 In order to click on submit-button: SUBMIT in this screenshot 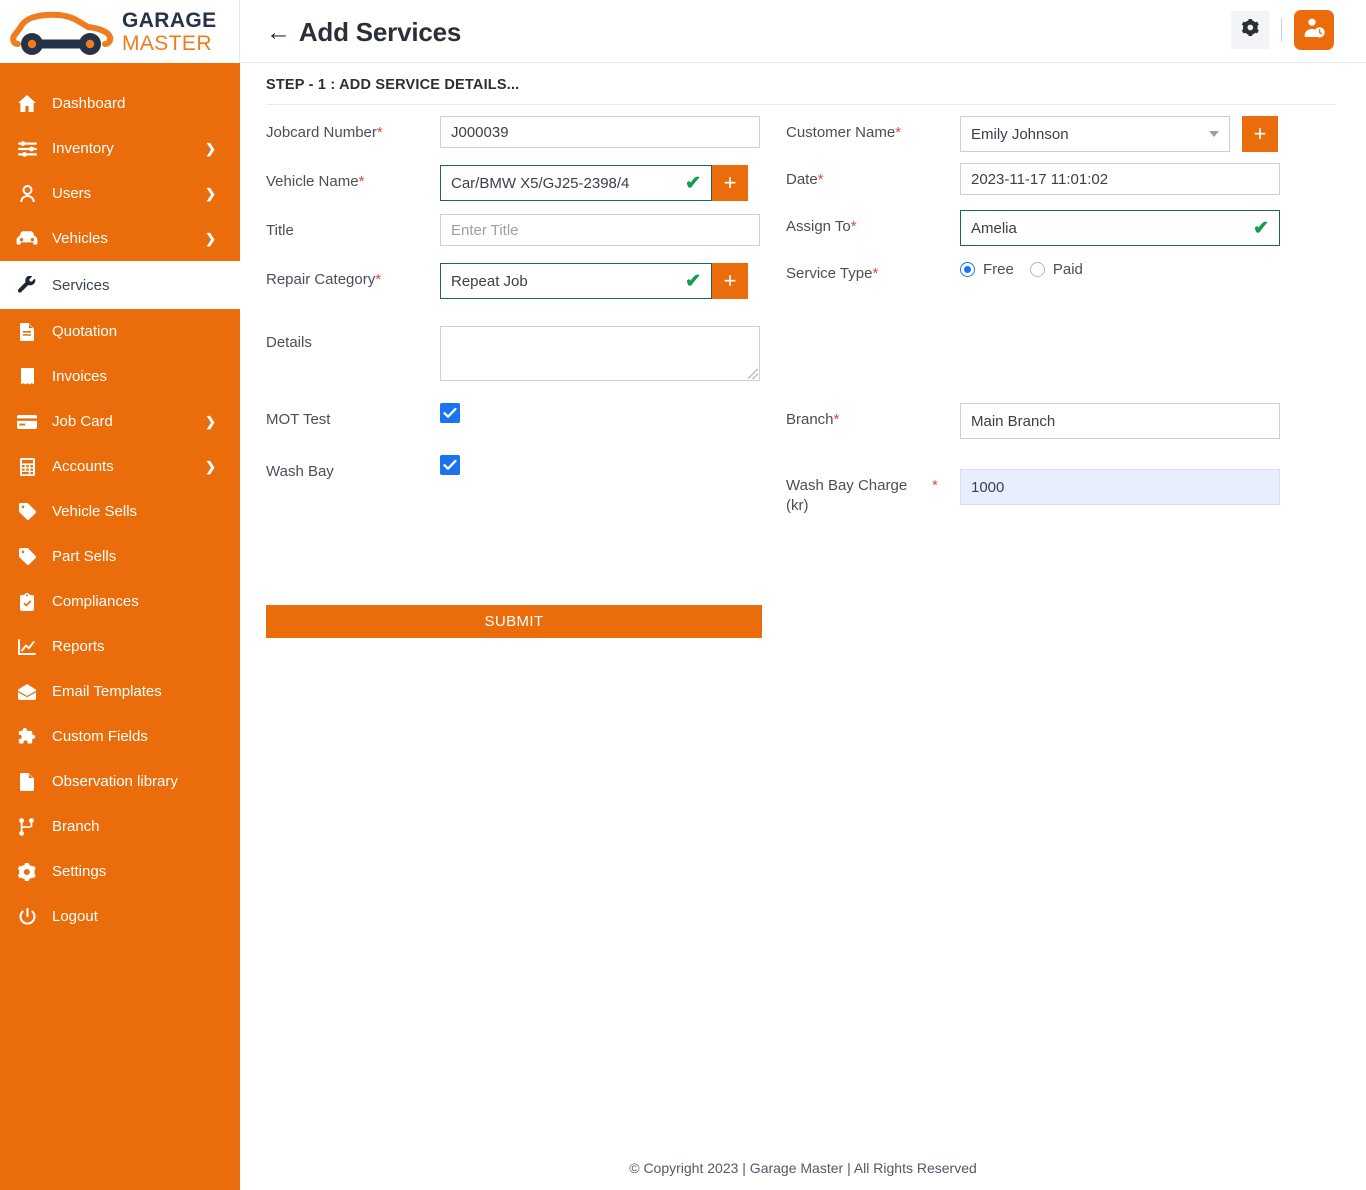, I will do `click(514, 621)`.